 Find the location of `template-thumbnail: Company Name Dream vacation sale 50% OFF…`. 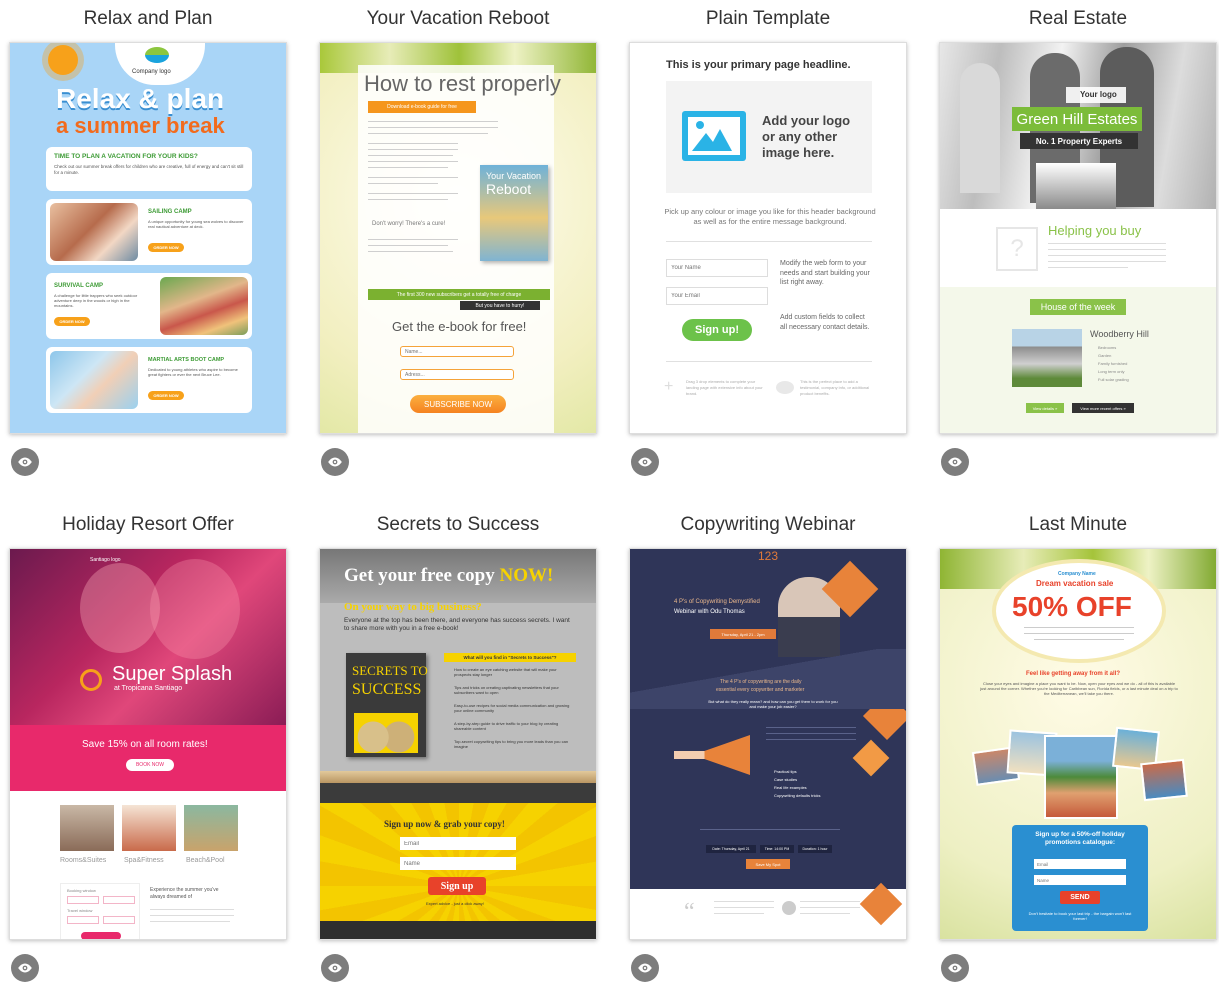

template-thumbnail: Company Name Dream vacation sale 50% OFF… is located at coordinates (1078, 744).